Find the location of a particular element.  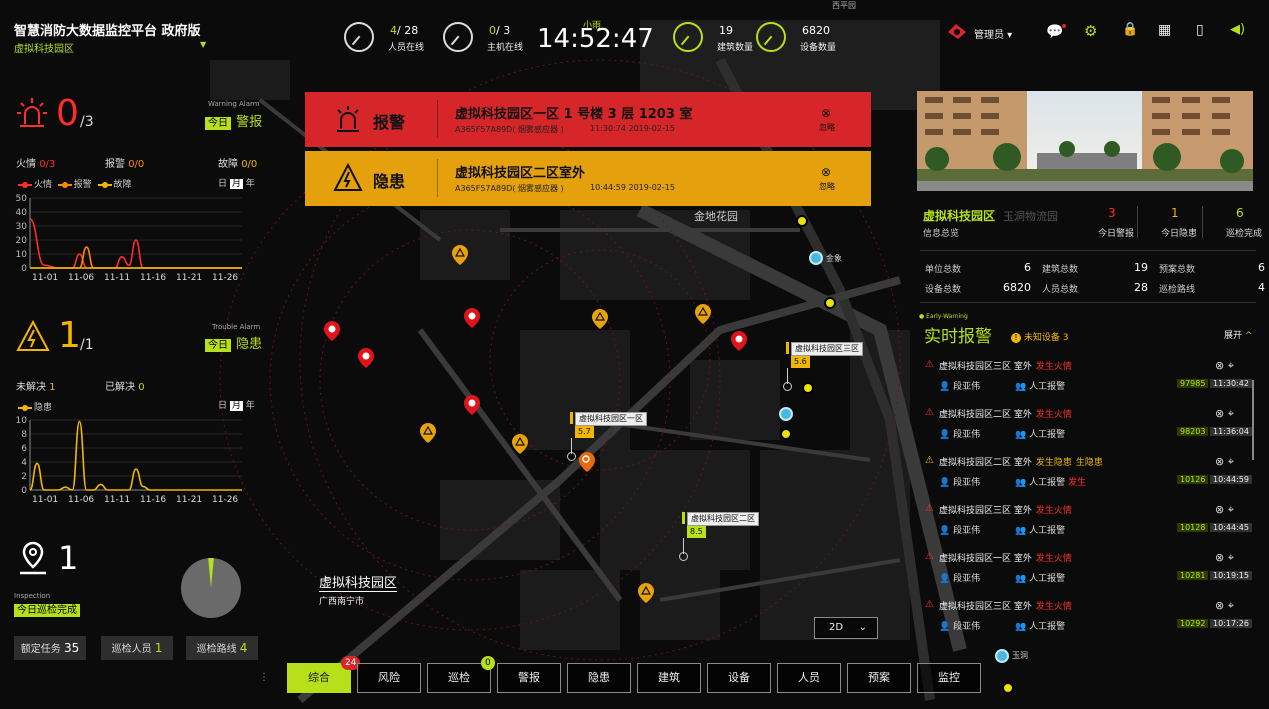

tab-0: 综合 is located at coordinates (319, 678).